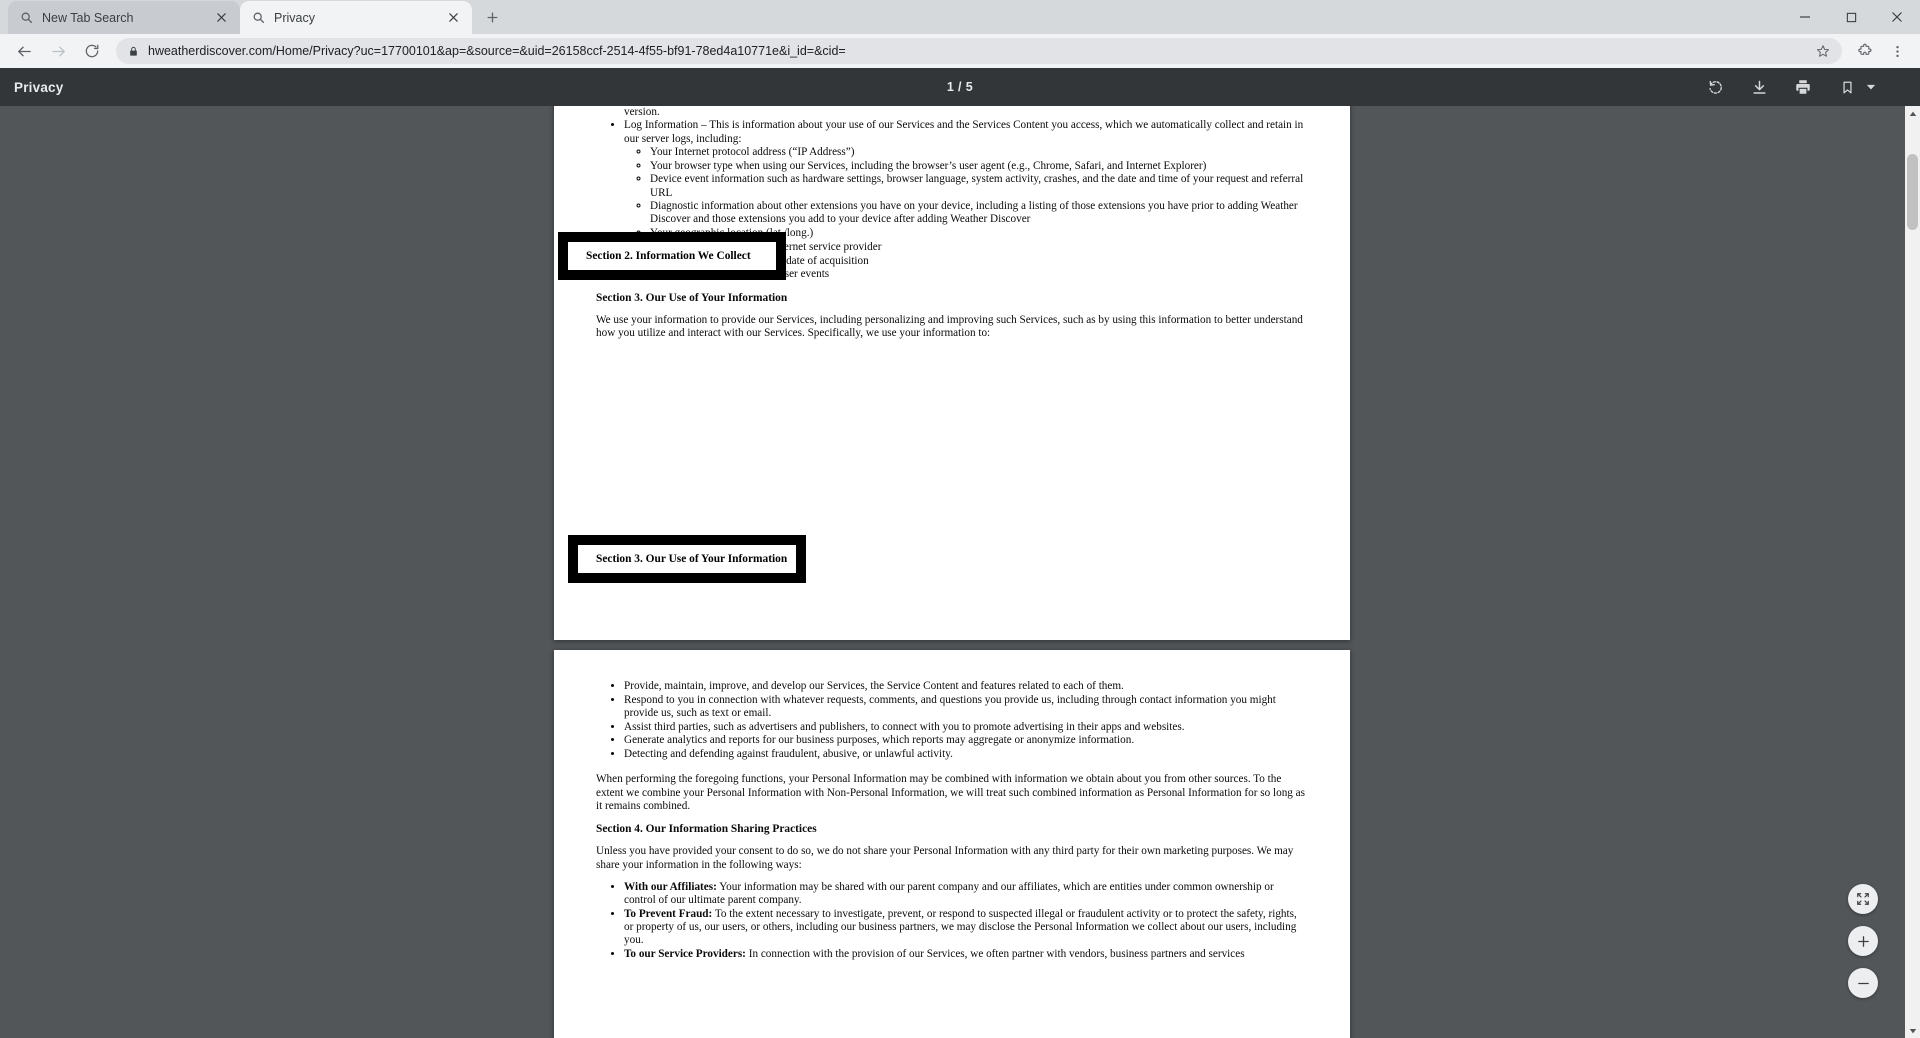 This screenshot has height=1038, width=1920. I want to click on tab-title: New Tab Search, so click(88, 17).